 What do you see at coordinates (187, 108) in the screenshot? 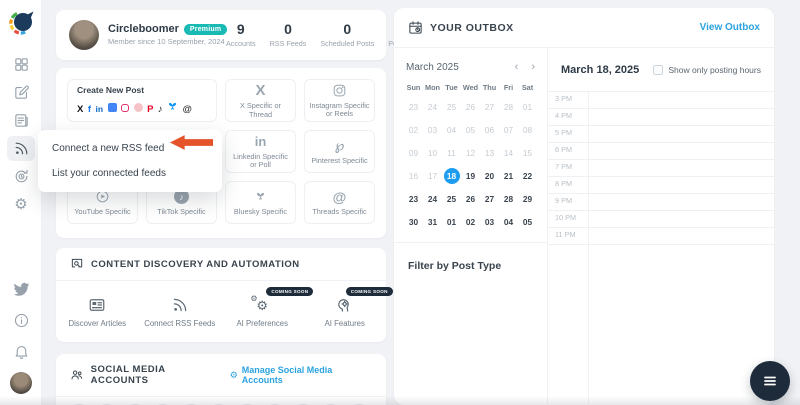
I see `quick-threads-icon: @` at bounding box center [187, 108].